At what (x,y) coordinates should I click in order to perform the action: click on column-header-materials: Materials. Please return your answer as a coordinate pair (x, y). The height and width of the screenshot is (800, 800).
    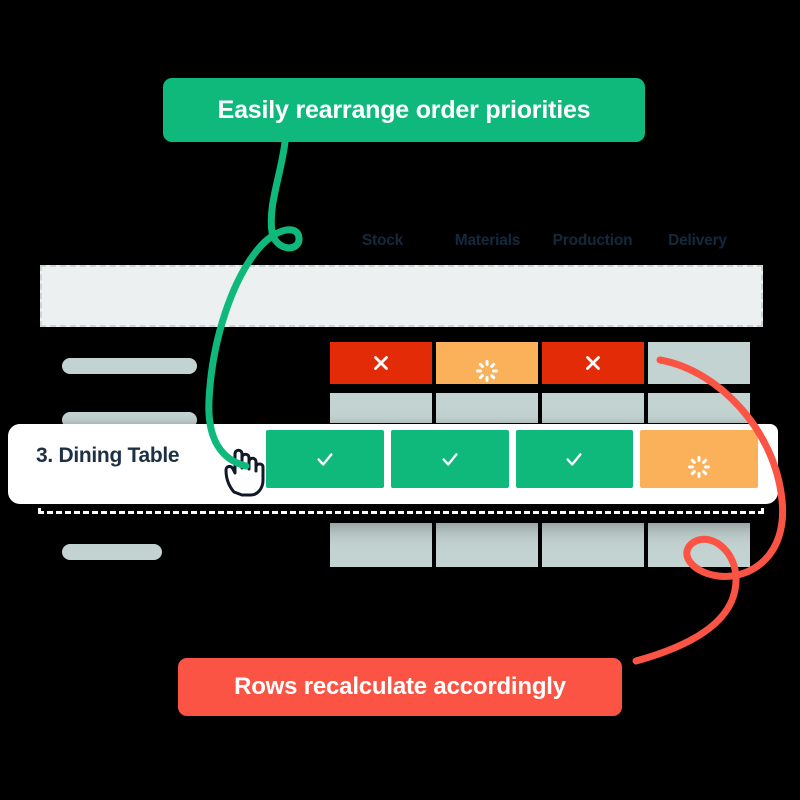
    Looking at the image, I should click on (487, 240).